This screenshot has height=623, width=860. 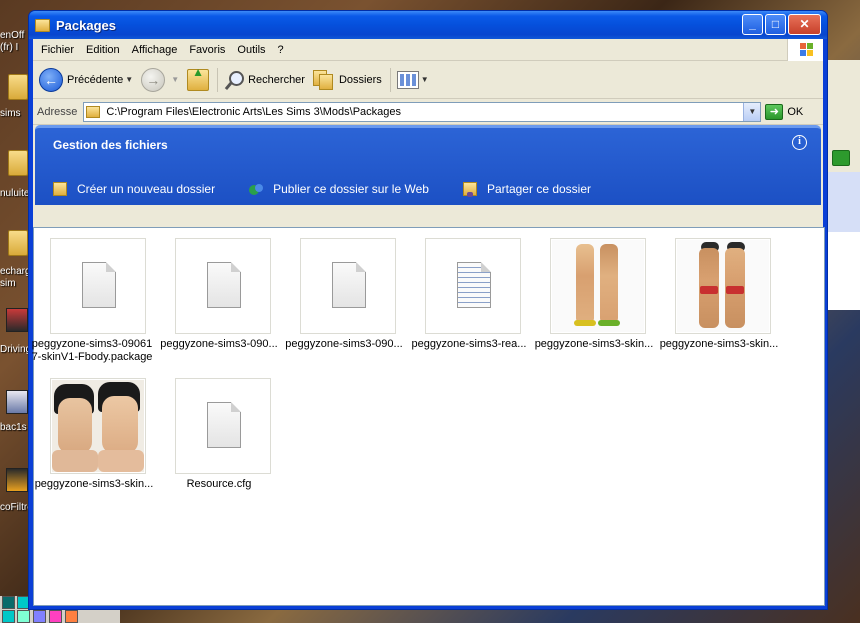 I want to click on task-new-folder: Créer un nouveau dossier, so click(x=134, y=189).